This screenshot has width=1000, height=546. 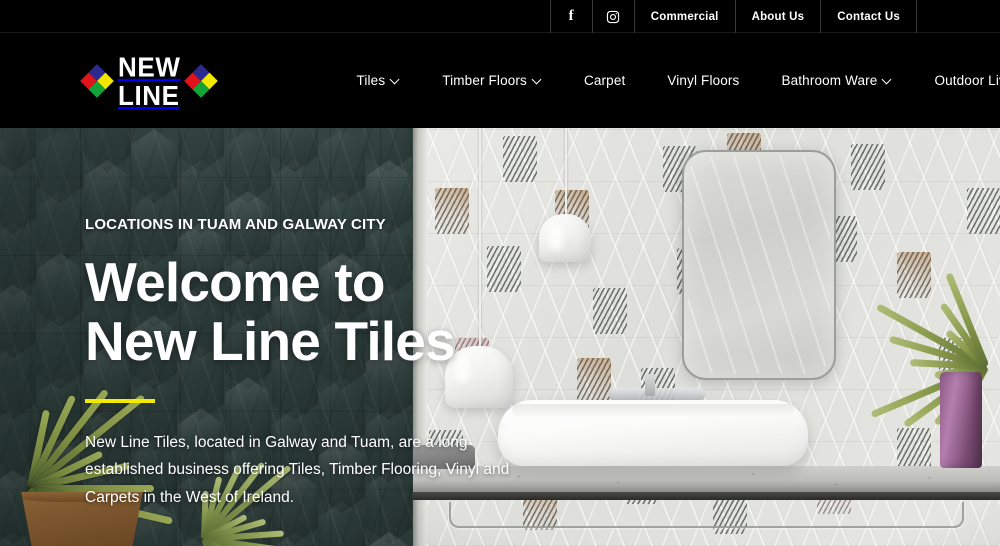 What do you see at coordinates (566, 173) in the screenshot?
I see `pendant-lamp-cord-rear` at bounding box center [566, 173].